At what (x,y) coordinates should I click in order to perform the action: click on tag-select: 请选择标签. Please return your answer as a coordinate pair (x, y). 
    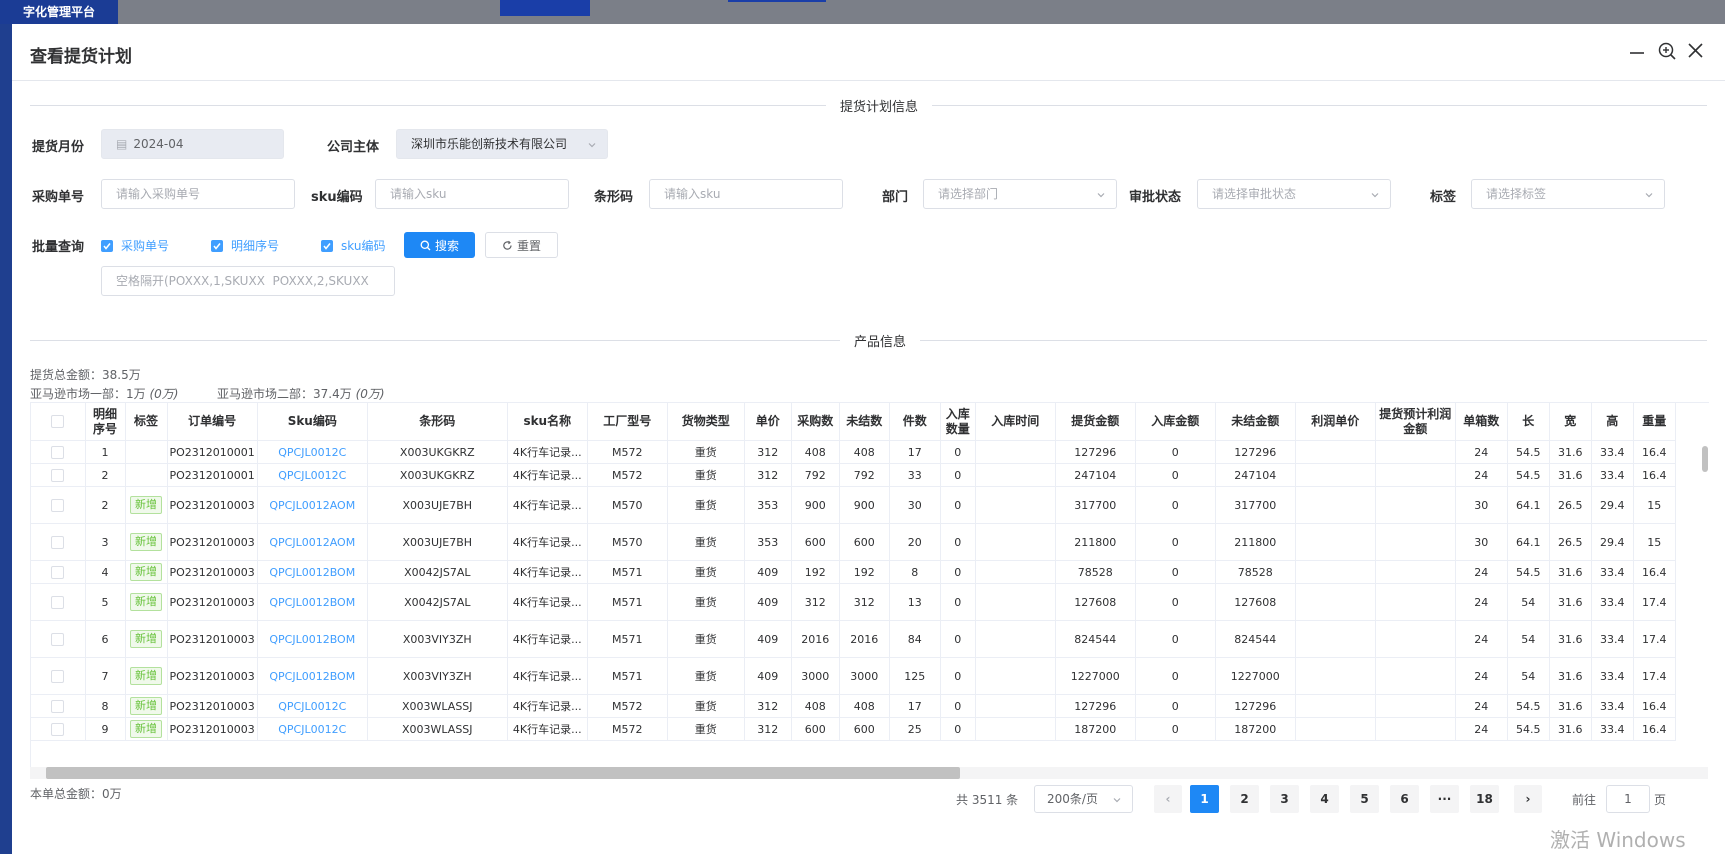
    Looking at the image, I should click on (1568, 194).